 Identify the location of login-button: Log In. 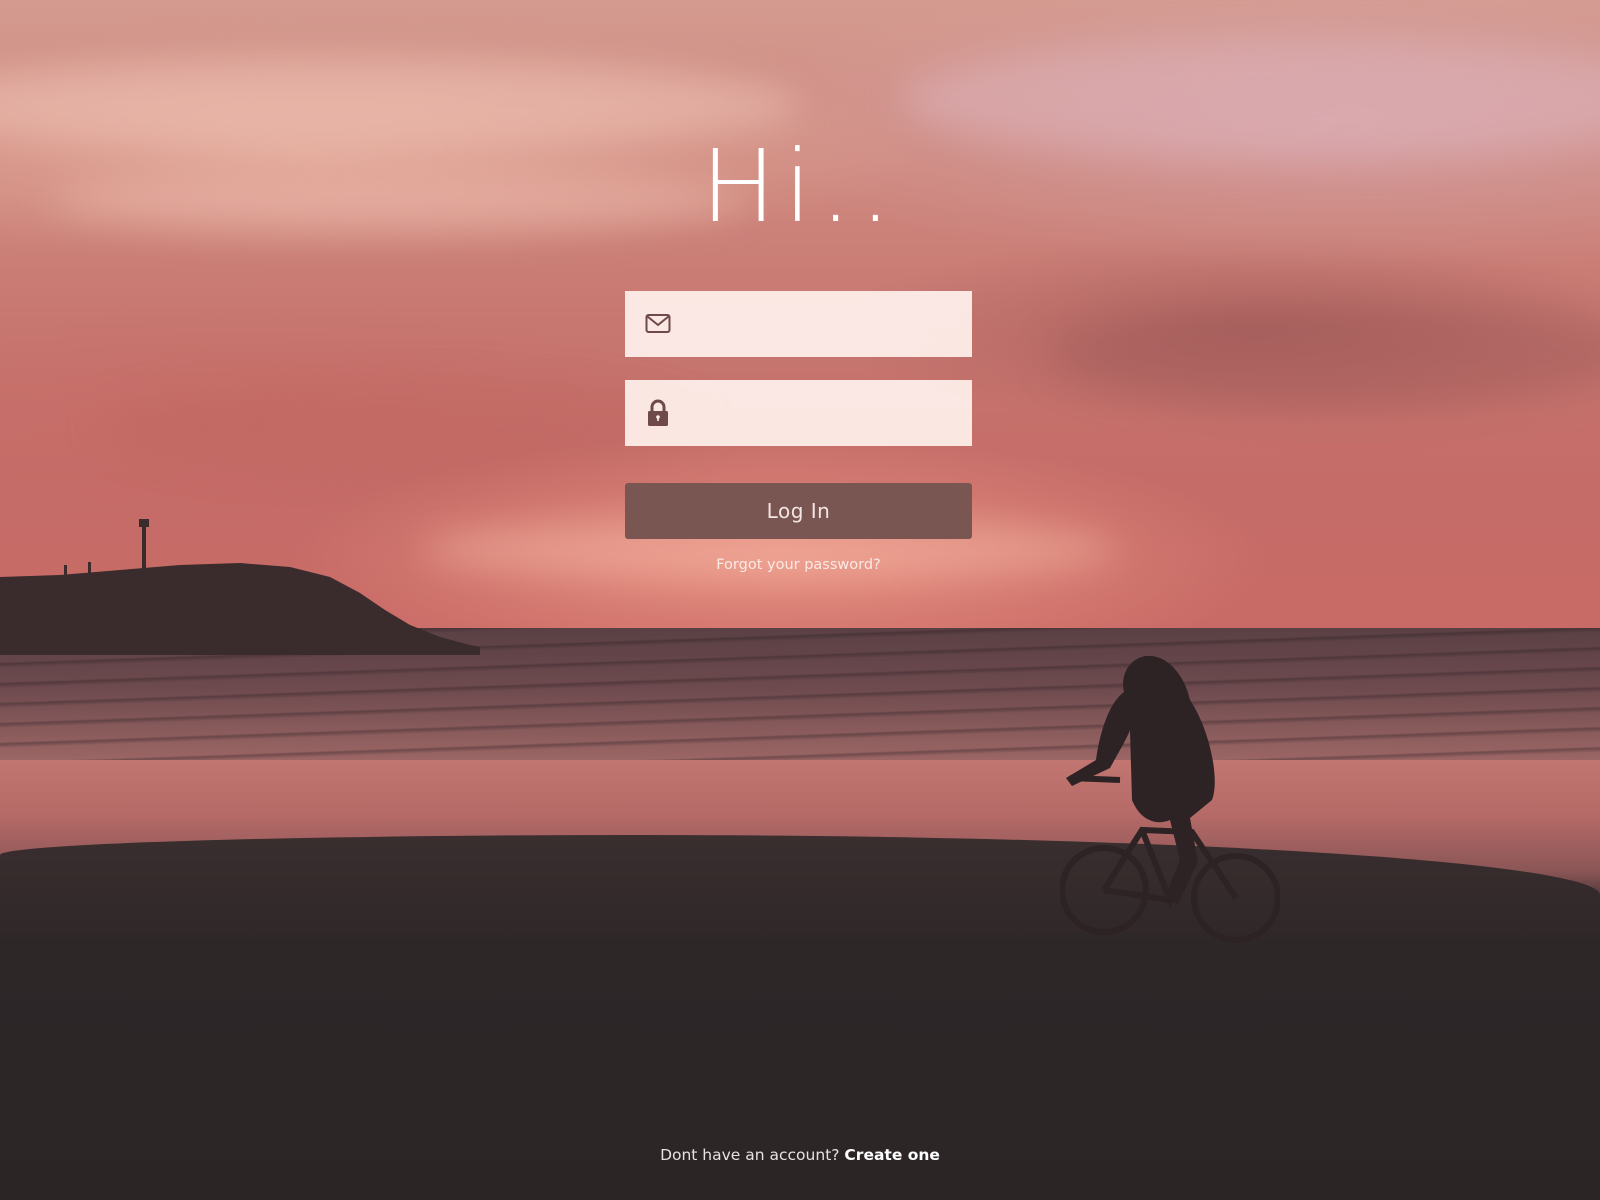
(798, 511).